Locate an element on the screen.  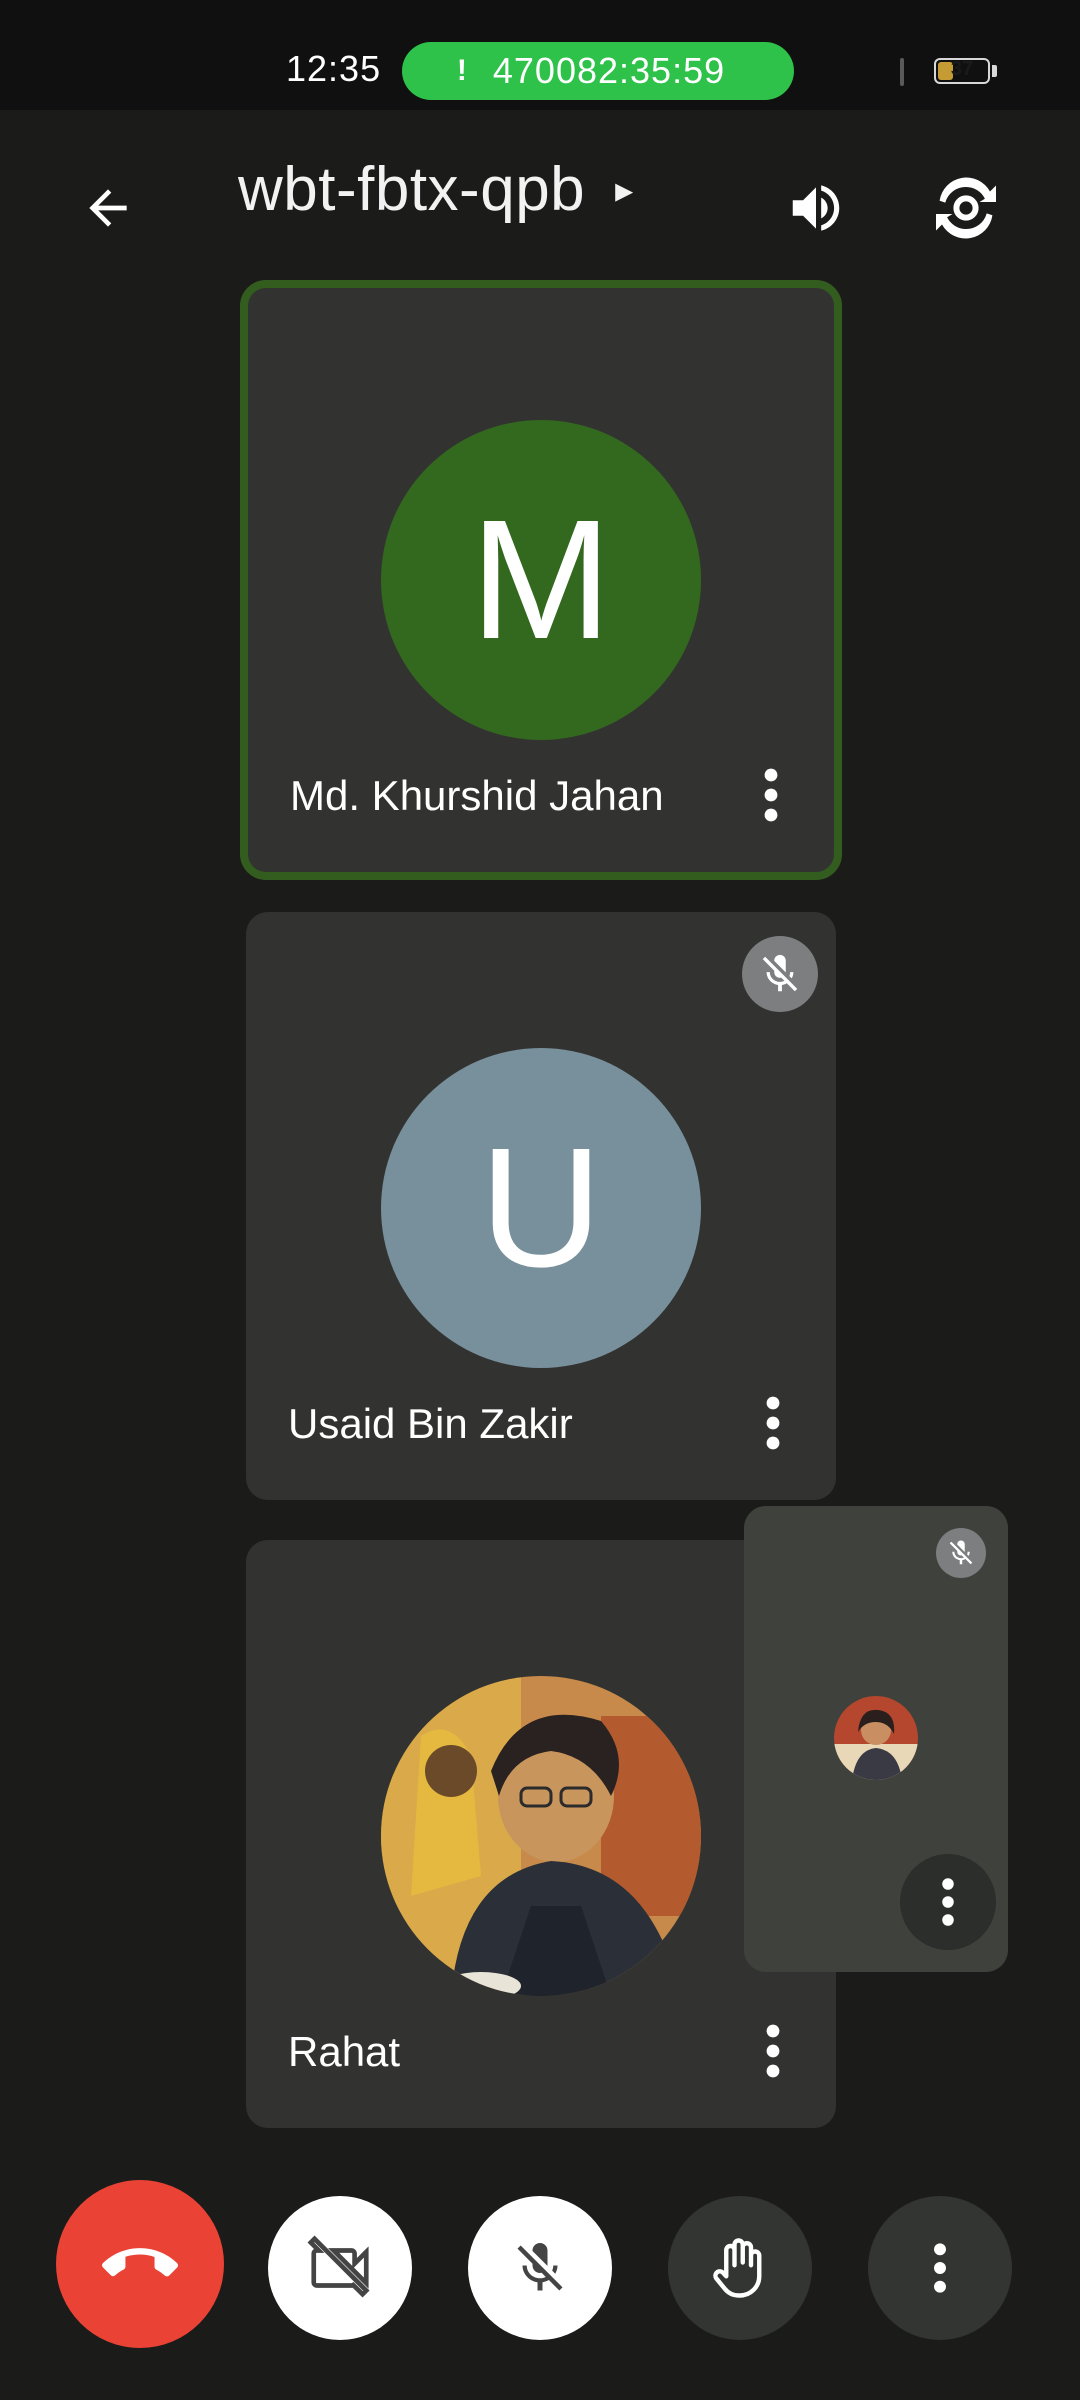
video-off-icon is located at coordinates (338, 2266).